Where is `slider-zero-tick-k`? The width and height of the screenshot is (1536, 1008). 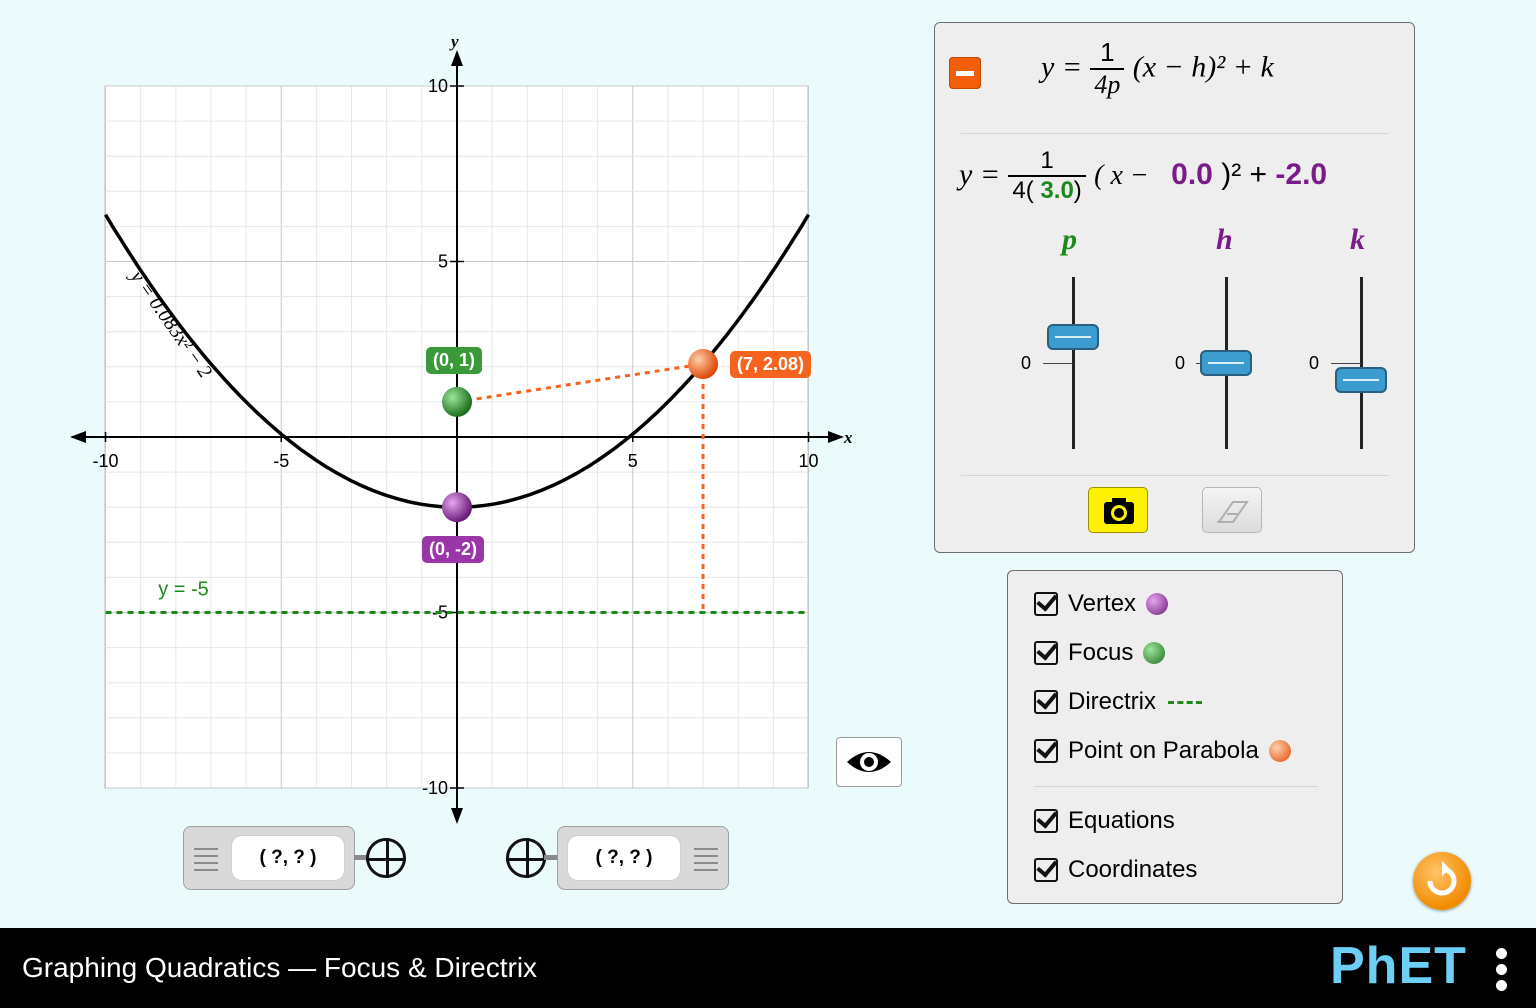 slider-zero-tick-k is located at coordinates (1346, 363).